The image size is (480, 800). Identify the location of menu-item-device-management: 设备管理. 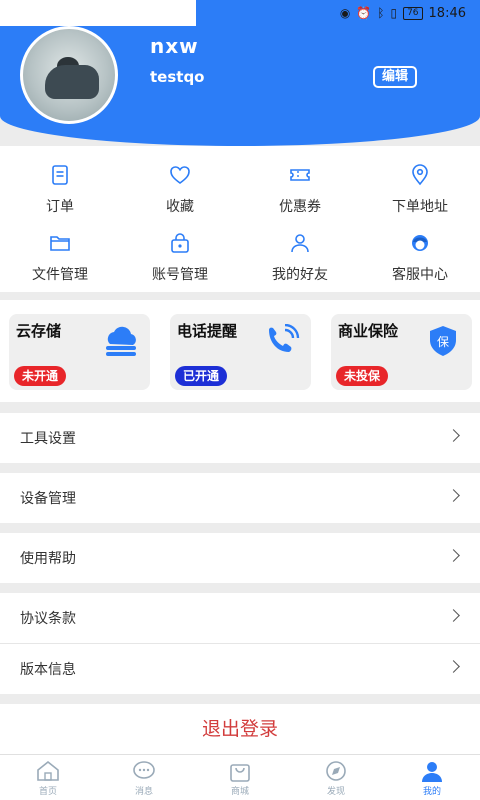
(240, 498).